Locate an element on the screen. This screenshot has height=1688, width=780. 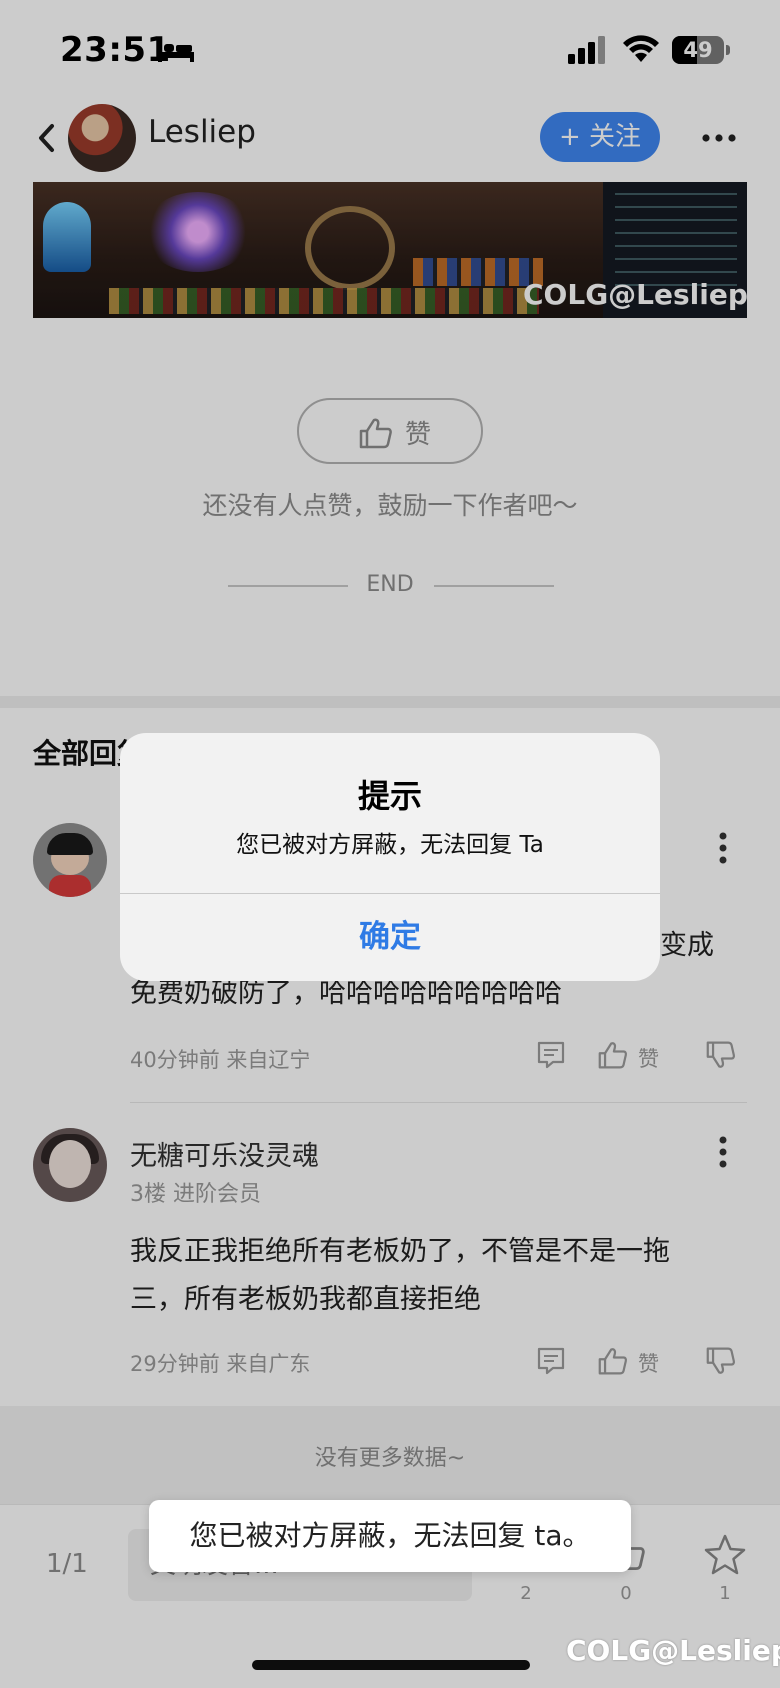
alert-confirm-button: 确定 is located at coordinates (390, 937).